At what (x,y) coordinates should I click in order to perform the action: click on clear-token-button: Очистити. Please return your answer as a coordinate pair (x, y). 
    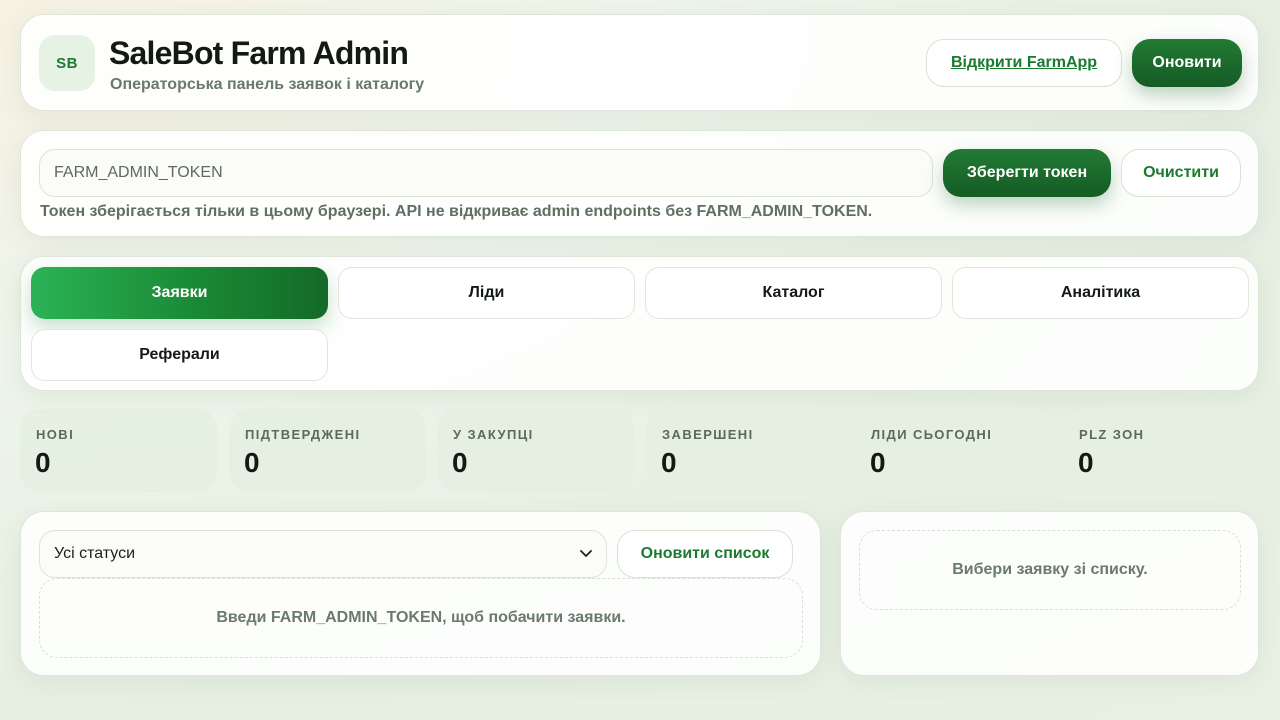
    Looking at the image, I should click on (1181, 173).